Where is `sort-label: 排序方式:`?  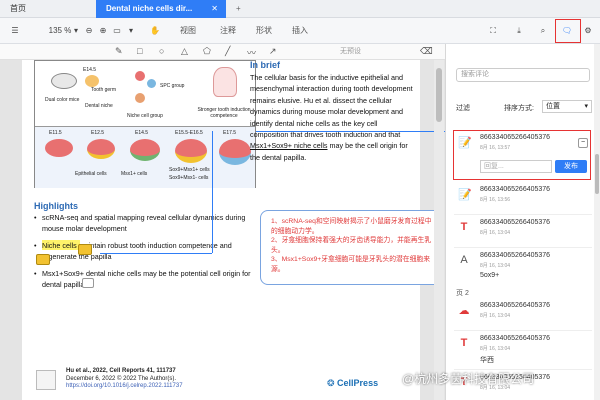 sort-label: 排序方式: is located at coordinates (519, 108).